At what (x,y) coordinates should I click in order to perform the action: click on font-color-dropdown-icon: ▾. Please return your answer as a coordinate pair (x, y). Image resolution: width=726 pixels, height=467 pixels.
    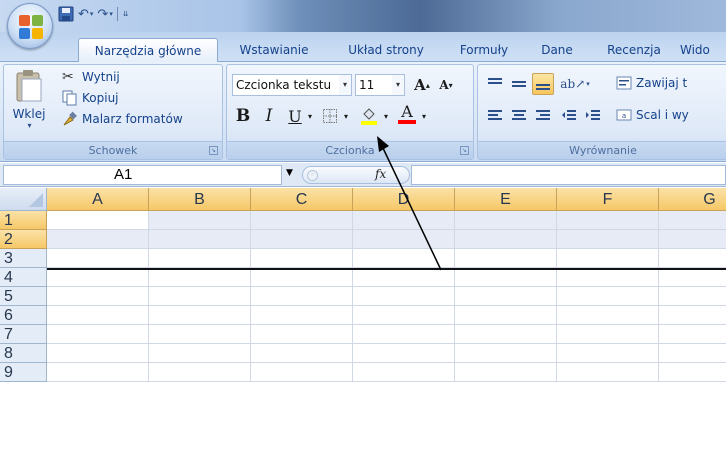
    Looking at the image, I should click on (424, 116).